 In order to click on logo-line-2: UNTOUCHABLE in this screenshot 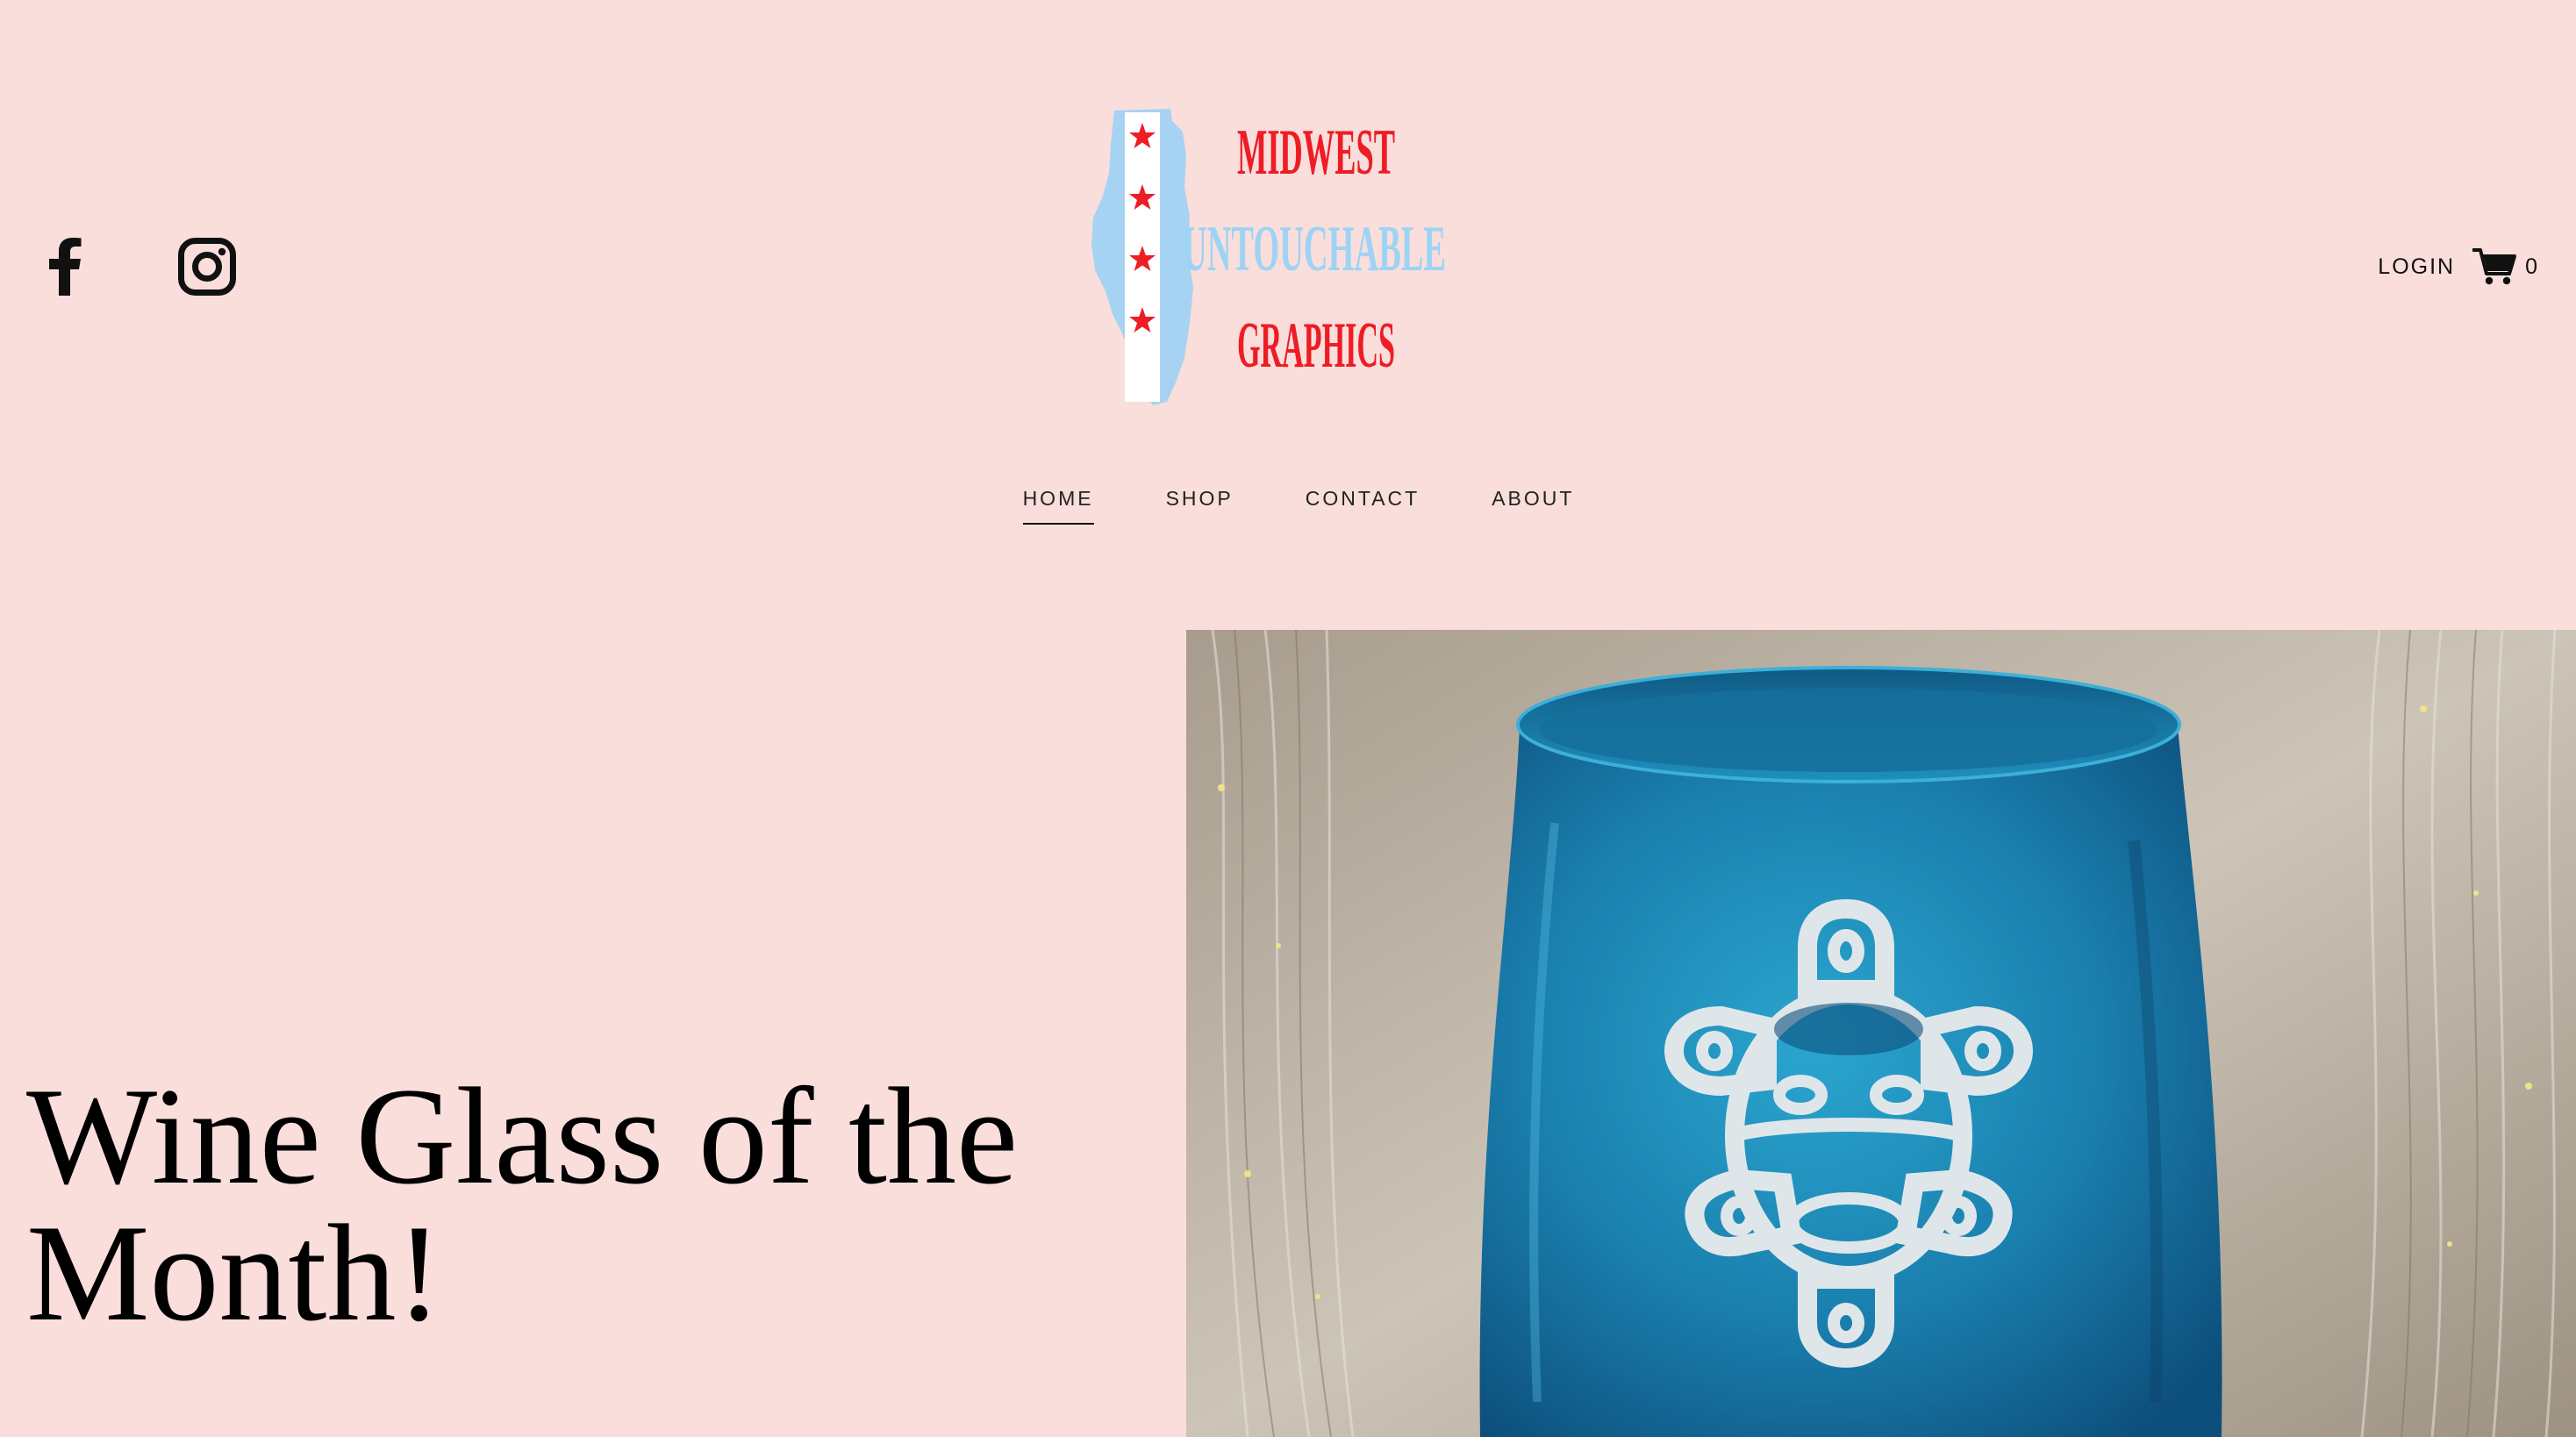, I will do `click(1314, 249)`.